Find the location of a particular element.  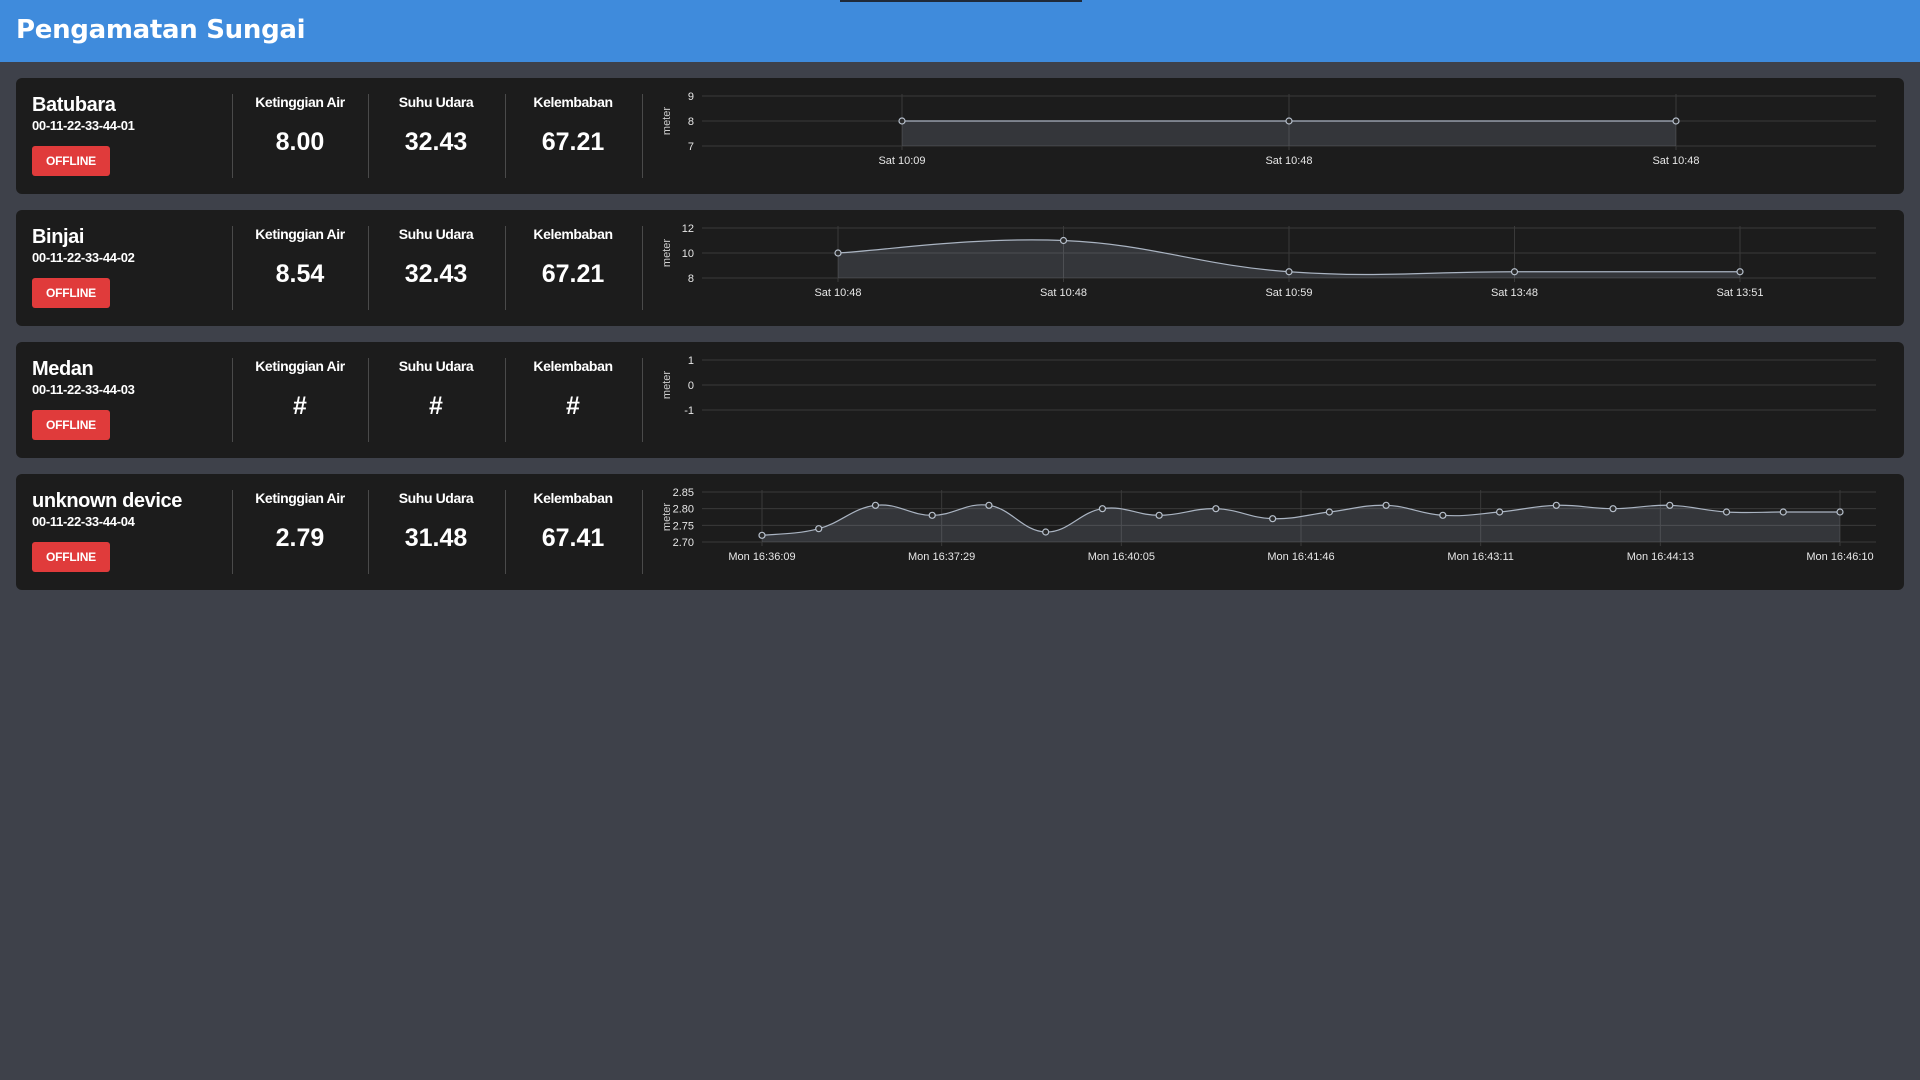

water-level-chart: meter 9 8 7 Sat 10:09 Sat 10:48 Sat 10:48 is located at coordinates (1276, 136).